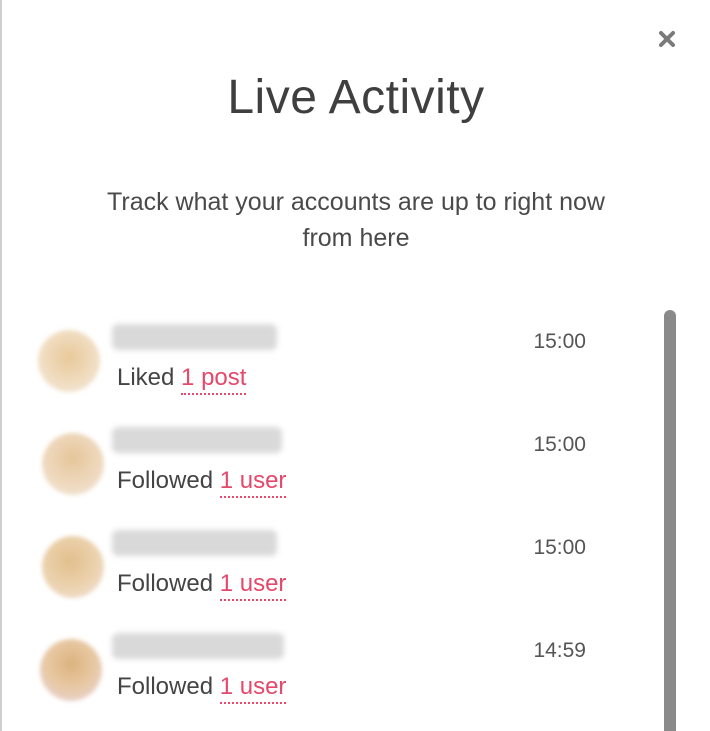  Describe the element at coordinates (322, 664) in the screenshot. I see `activity-item: Followed 1 user 14:59` at that location.